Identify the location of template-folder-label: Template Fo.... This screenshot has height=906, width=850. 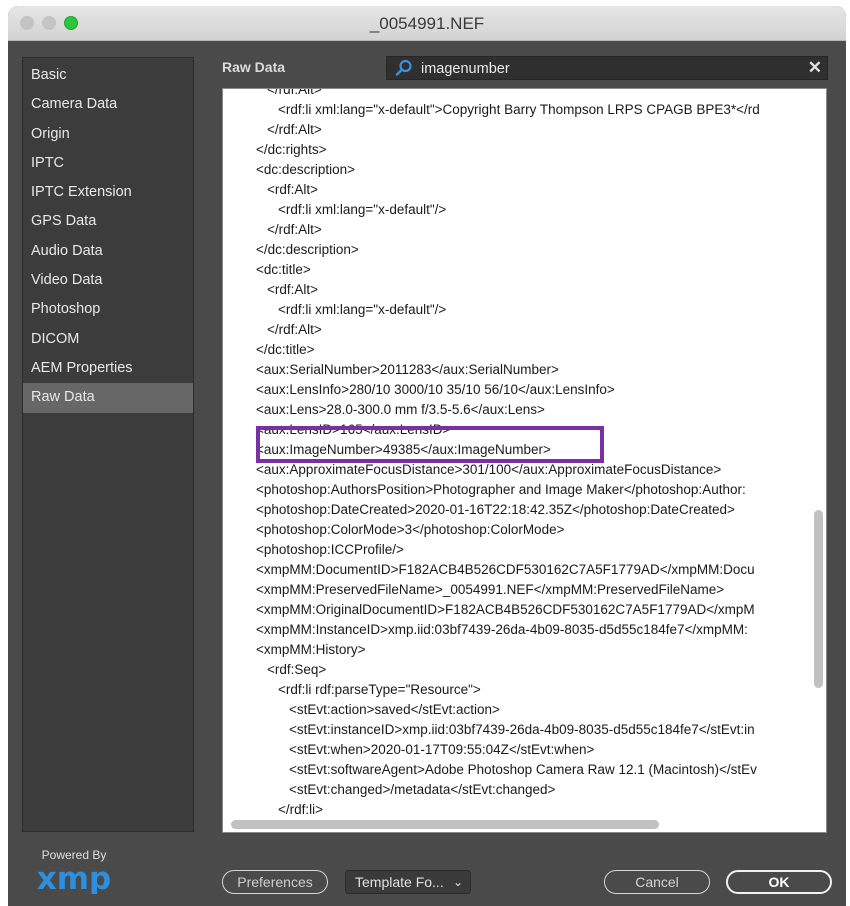
(399, 882).